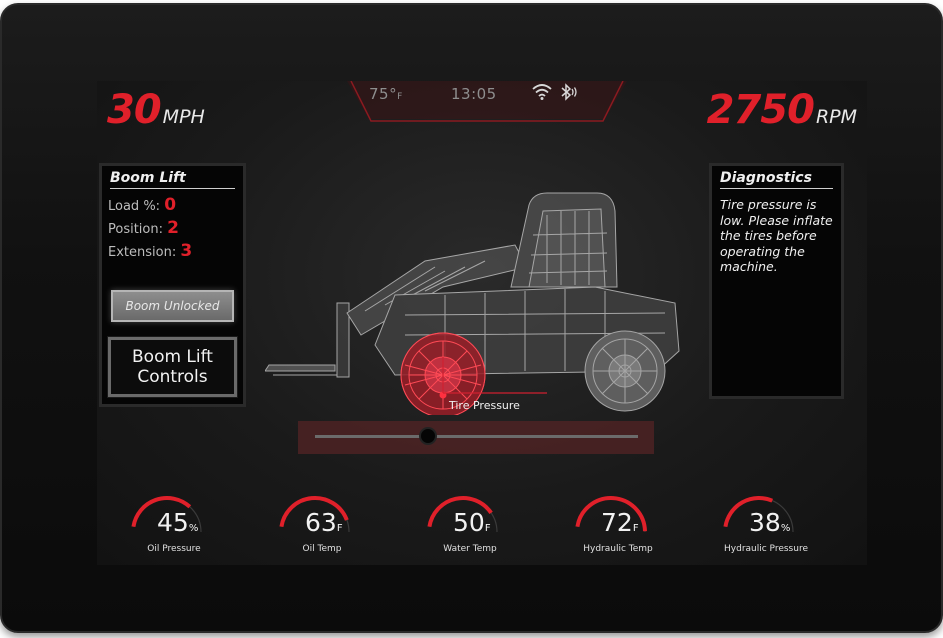 The image size is (943, 638). I want to click on controls-button-line2: Controls, so click(172, 377).